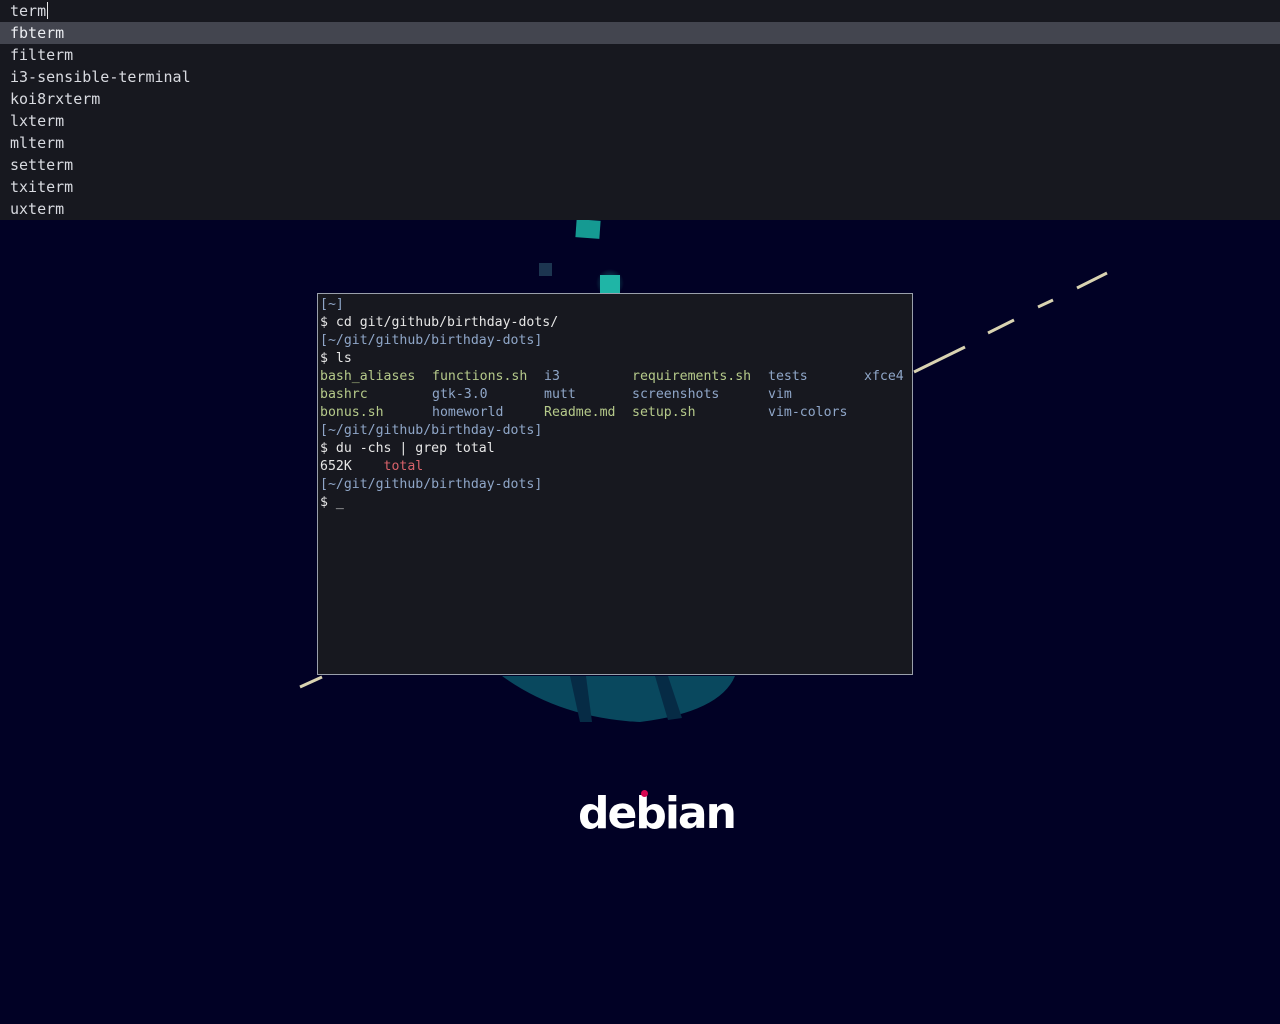  What do you see at coordinates (640, 187) in the screenshot?
I see `launcher-item: txiterm` at bounding box center [640, 187].